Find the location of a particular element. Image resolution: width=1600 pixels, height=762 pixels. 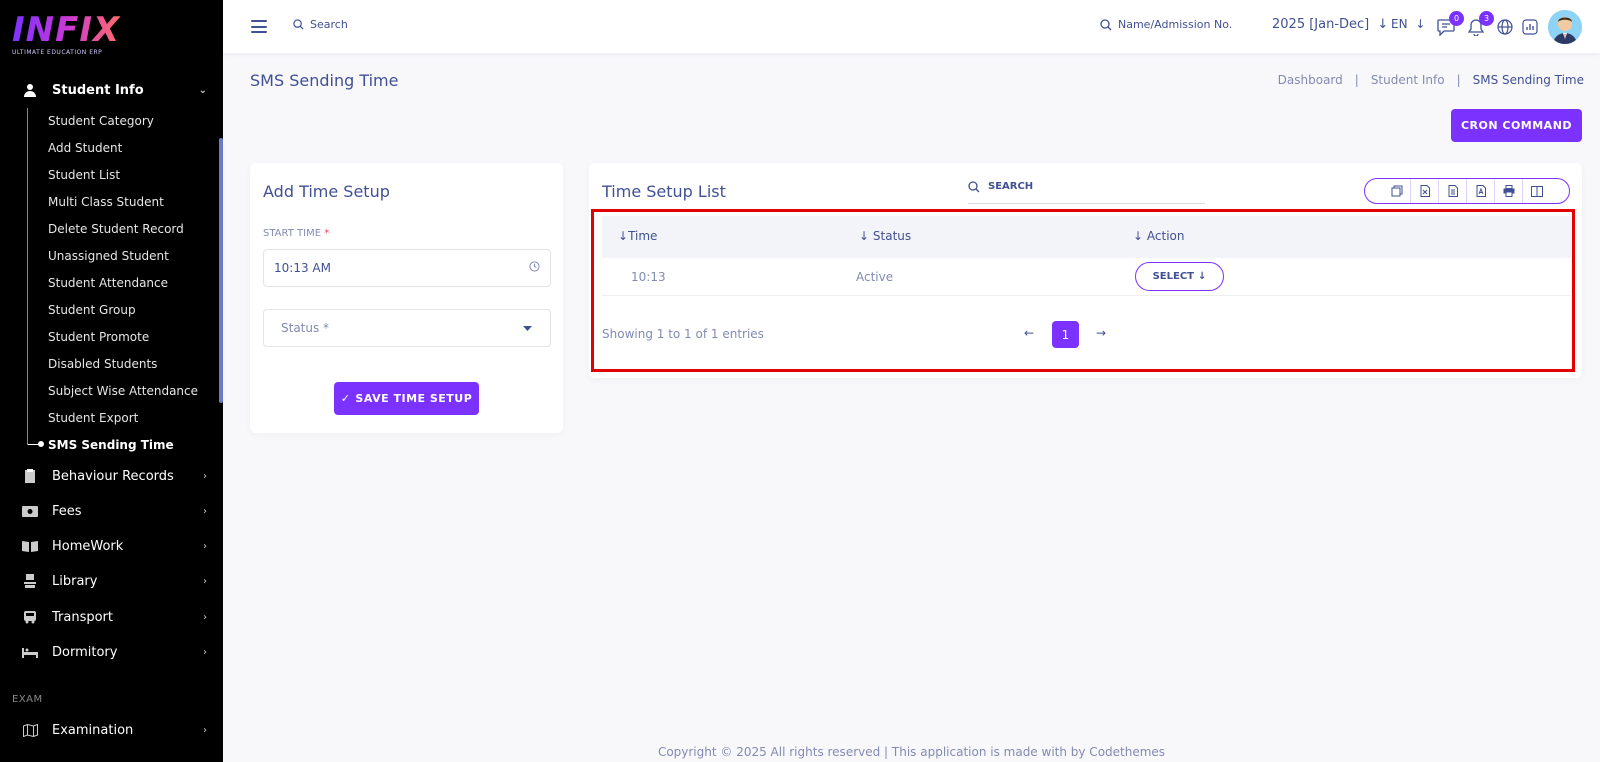

top-search: Search is located at coordinates (320, 24).